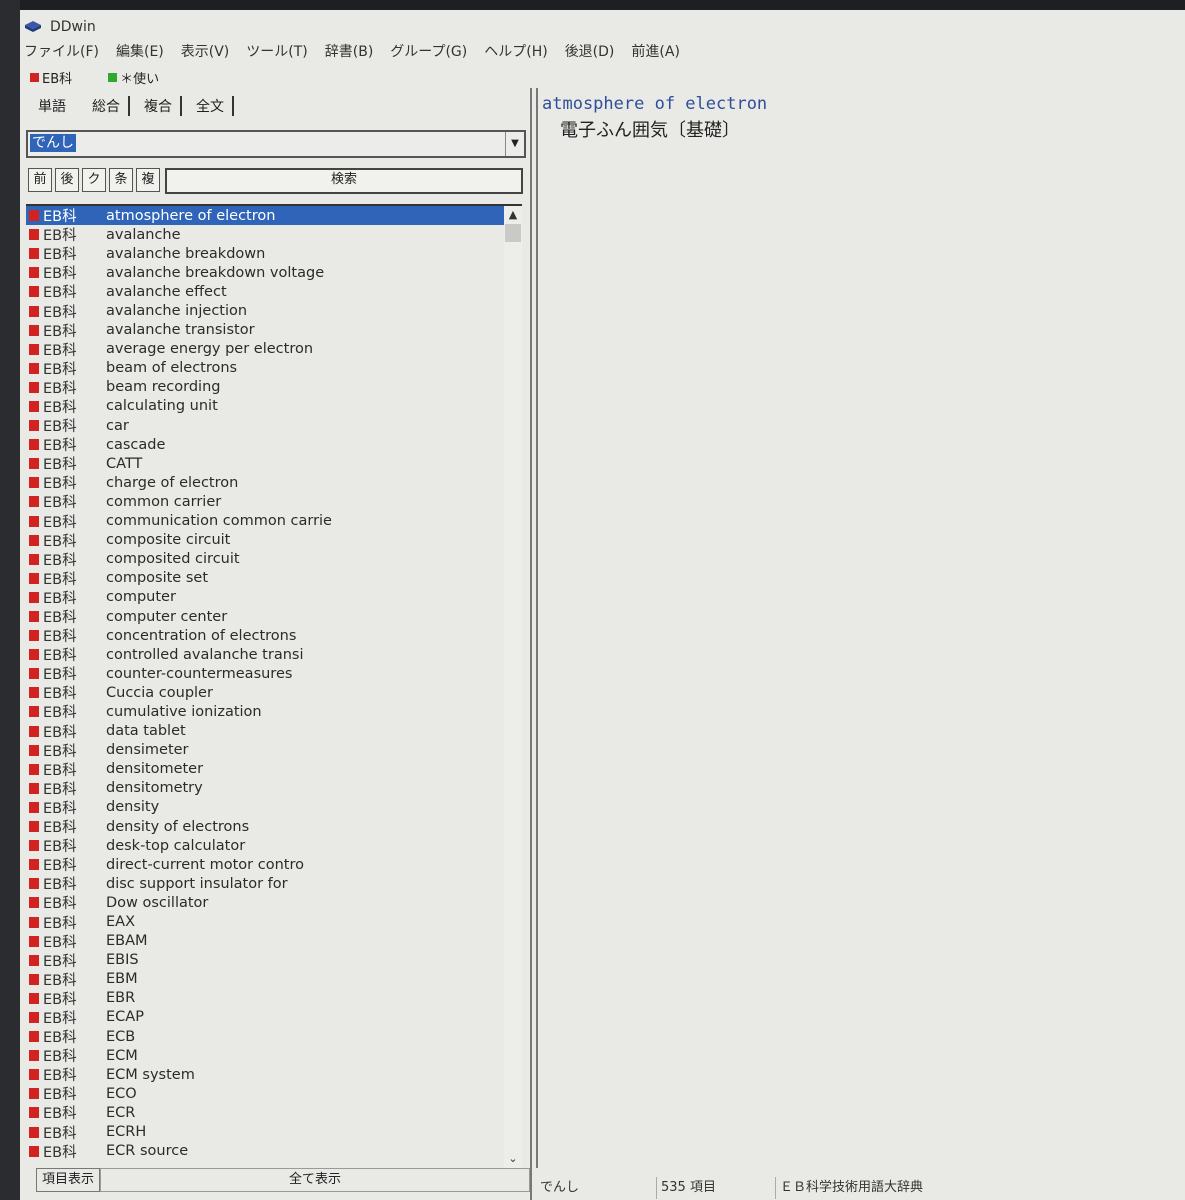  Describe the element at coordinates (265, 311) in the screenshot. I see `list-item: EB科 avalanche injection` at that location.